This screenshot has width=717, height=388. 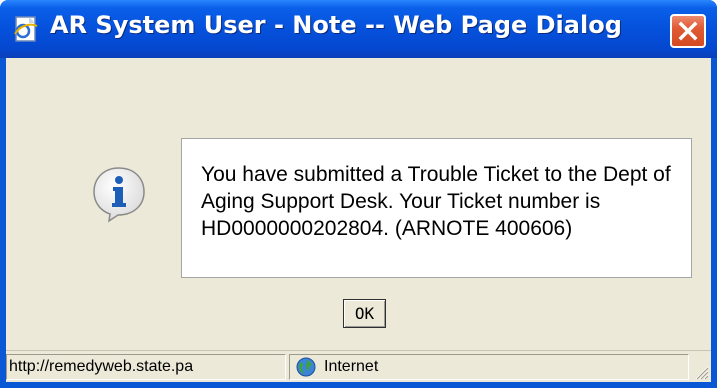 What do you see at coordinates (489, 367) in the screenshot?
I see `security-zone: Internet` at bounding box center [489, 367].